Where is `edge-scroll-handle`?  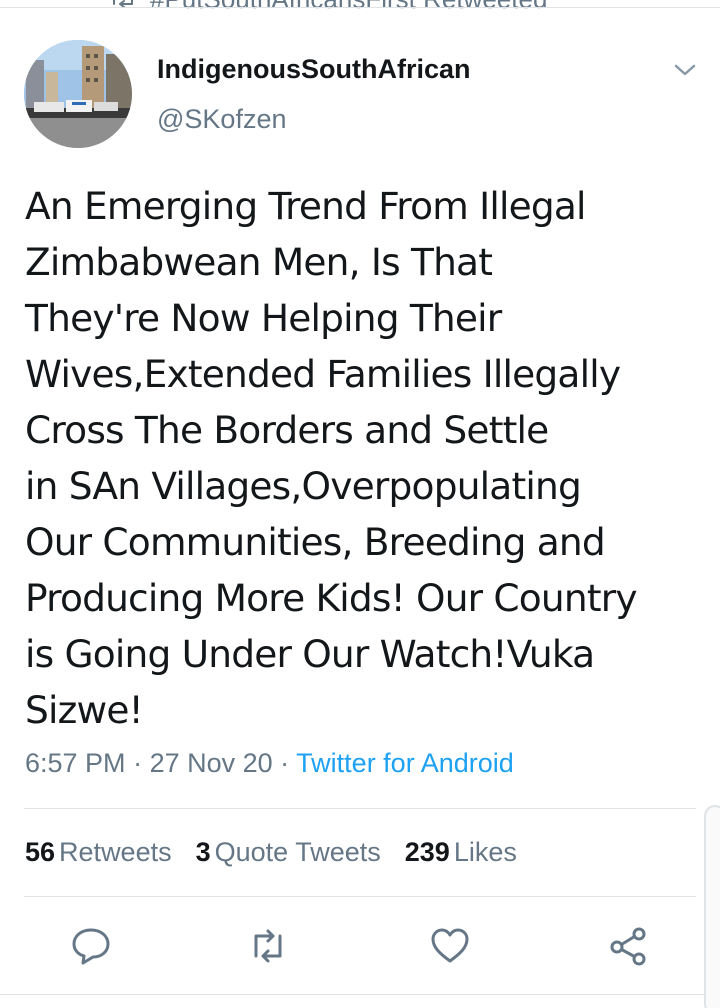
edge-scroll-handle is located at coordinates (712, 906).